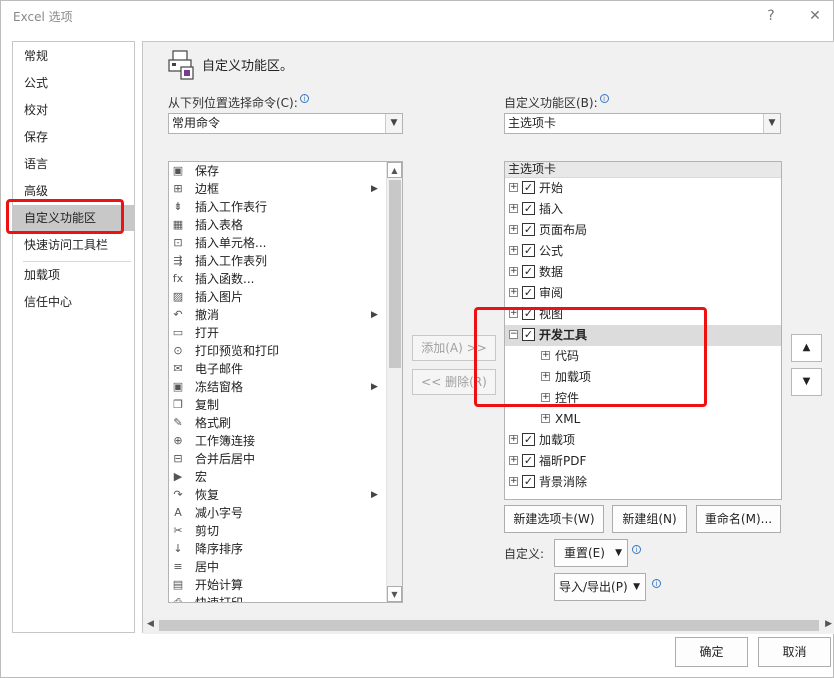  I want to click on command-list-item: ⊙ 打印预览和打印, so click(277, 351).